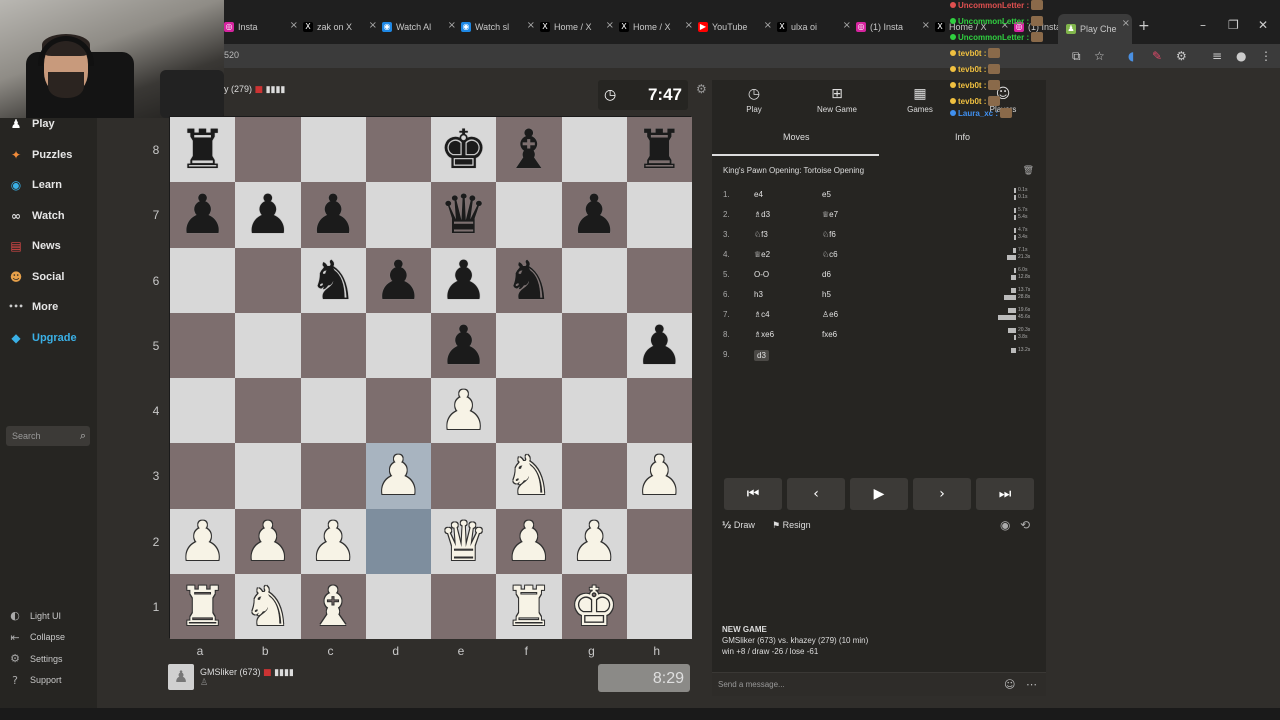 The image size is (1280, 720). What do you see at coordinates (829, 334) in the screenshot?
I see `black-move: fxe6` at bounding box center [829, 334].